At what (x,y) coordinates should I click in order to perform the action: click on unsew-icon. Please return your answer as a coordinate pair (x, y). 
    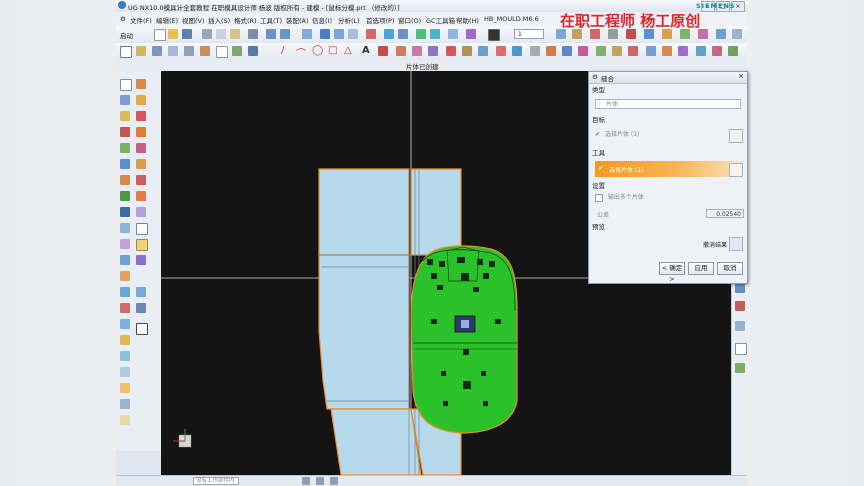
    Looking at the image, I should click on (142, 329).